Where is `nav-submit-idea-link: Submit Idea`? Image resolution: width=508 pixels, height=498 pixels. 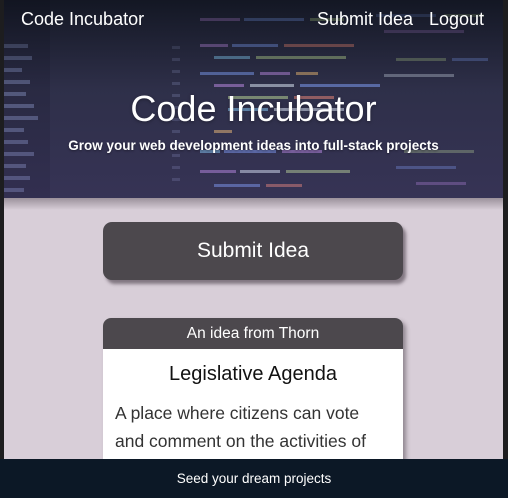
nav-submit-idea-link: Submit Idea is located at coordinates (365, 19).